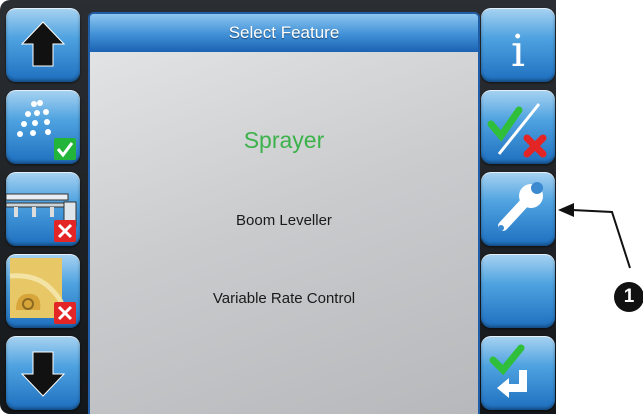 This screenshot has width=643, height=414. Describe the element at coordinates (628, 297) in the screenshot. I see `callout-number: 1` at that location.